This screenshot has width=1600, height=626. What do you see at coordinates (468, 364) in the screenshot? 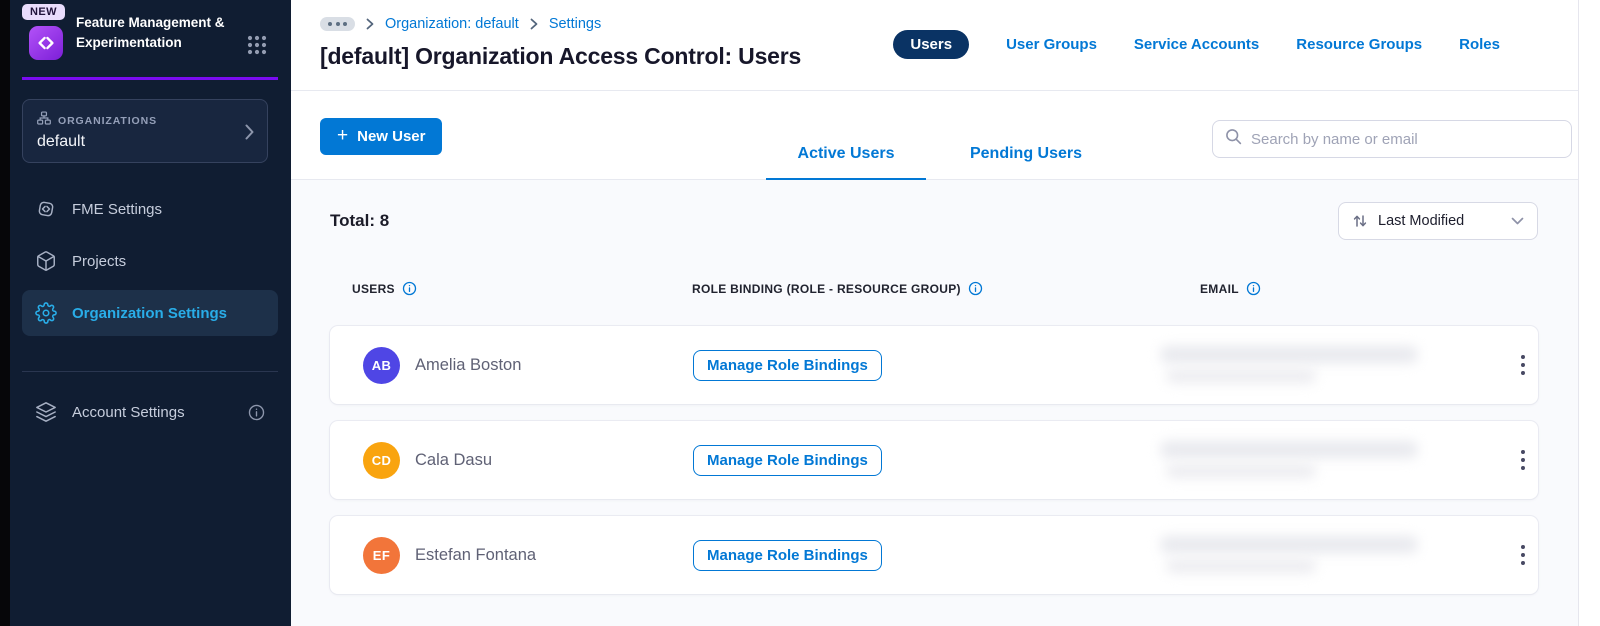
I see `user-name: Amelia Boston` at bounding box center [468, 364].